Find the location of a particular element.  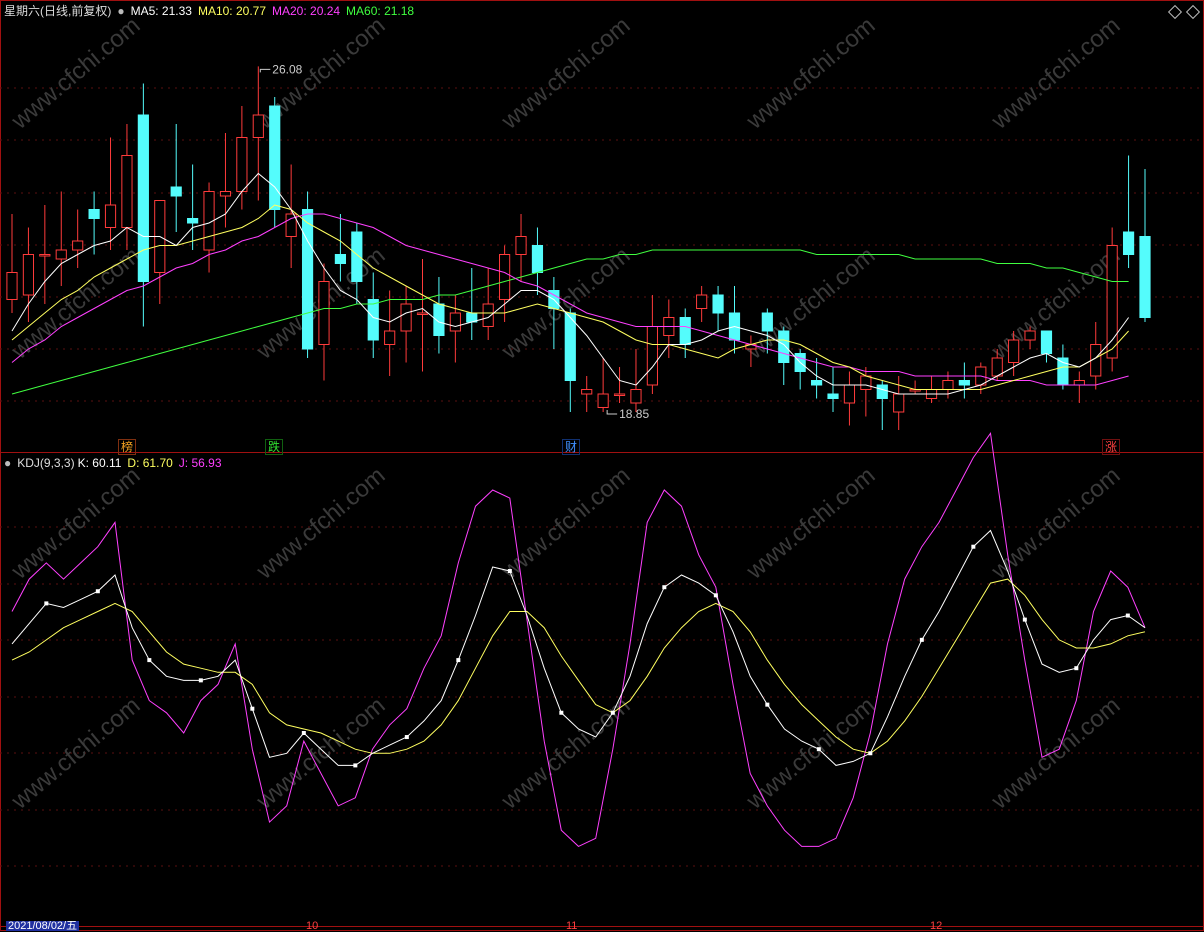

ma60-label: MA60: 21.18 is located at coordinates (380, 11).